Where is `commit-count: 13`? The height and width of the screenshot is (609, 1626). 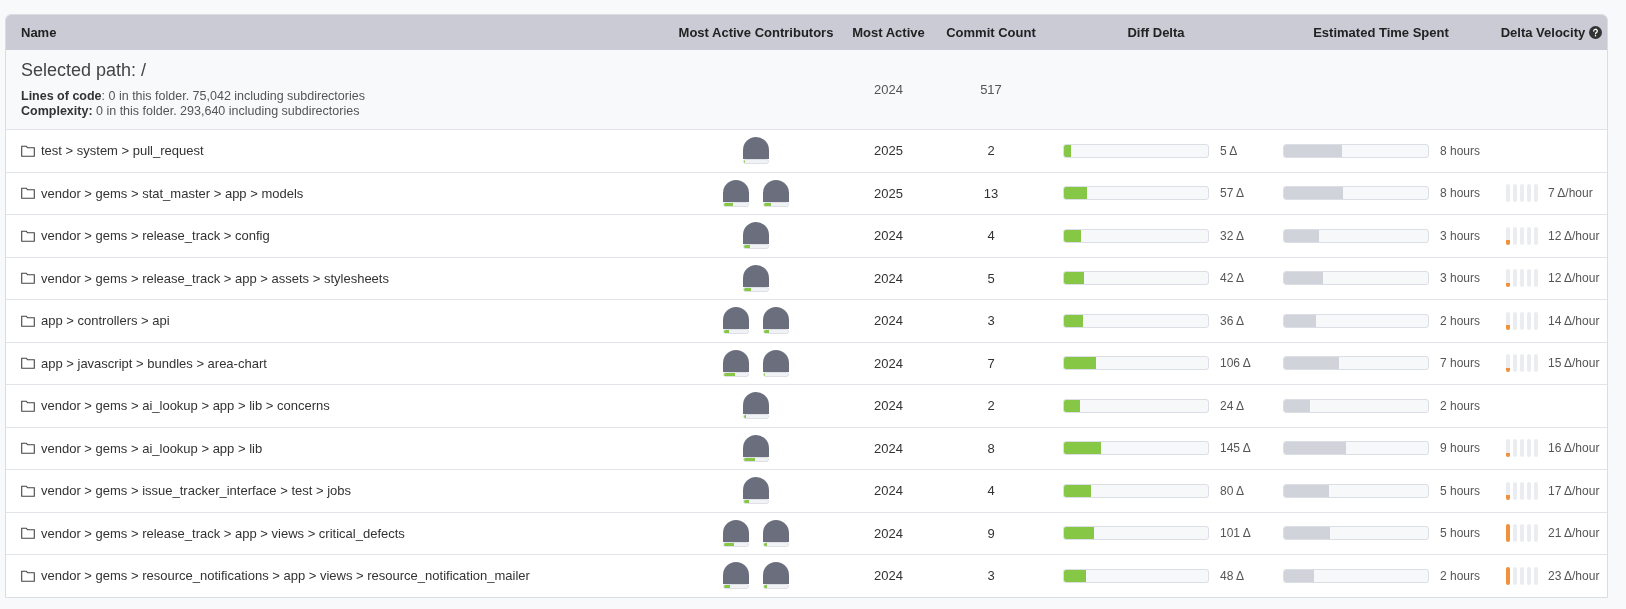 commit-count: 13 is located at coordinates (991, 193).